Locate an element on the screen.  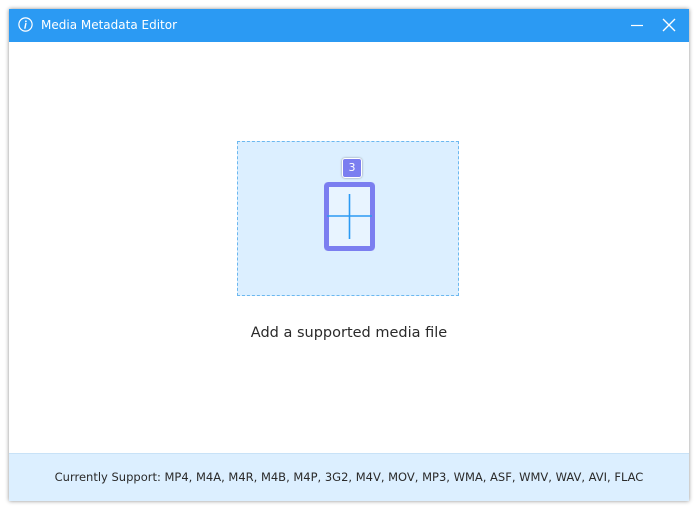
close-icon is located at coordinates (669, 25).